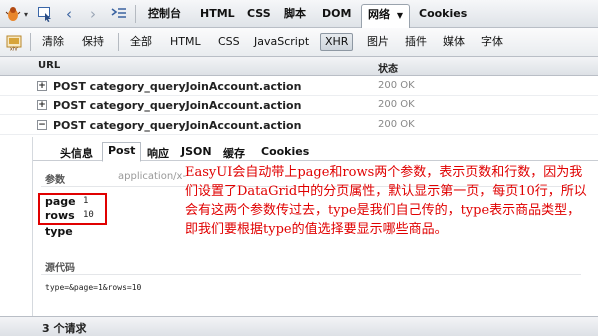  I want to click on tab-cookies-detail: Cookies, so click(285, 151).